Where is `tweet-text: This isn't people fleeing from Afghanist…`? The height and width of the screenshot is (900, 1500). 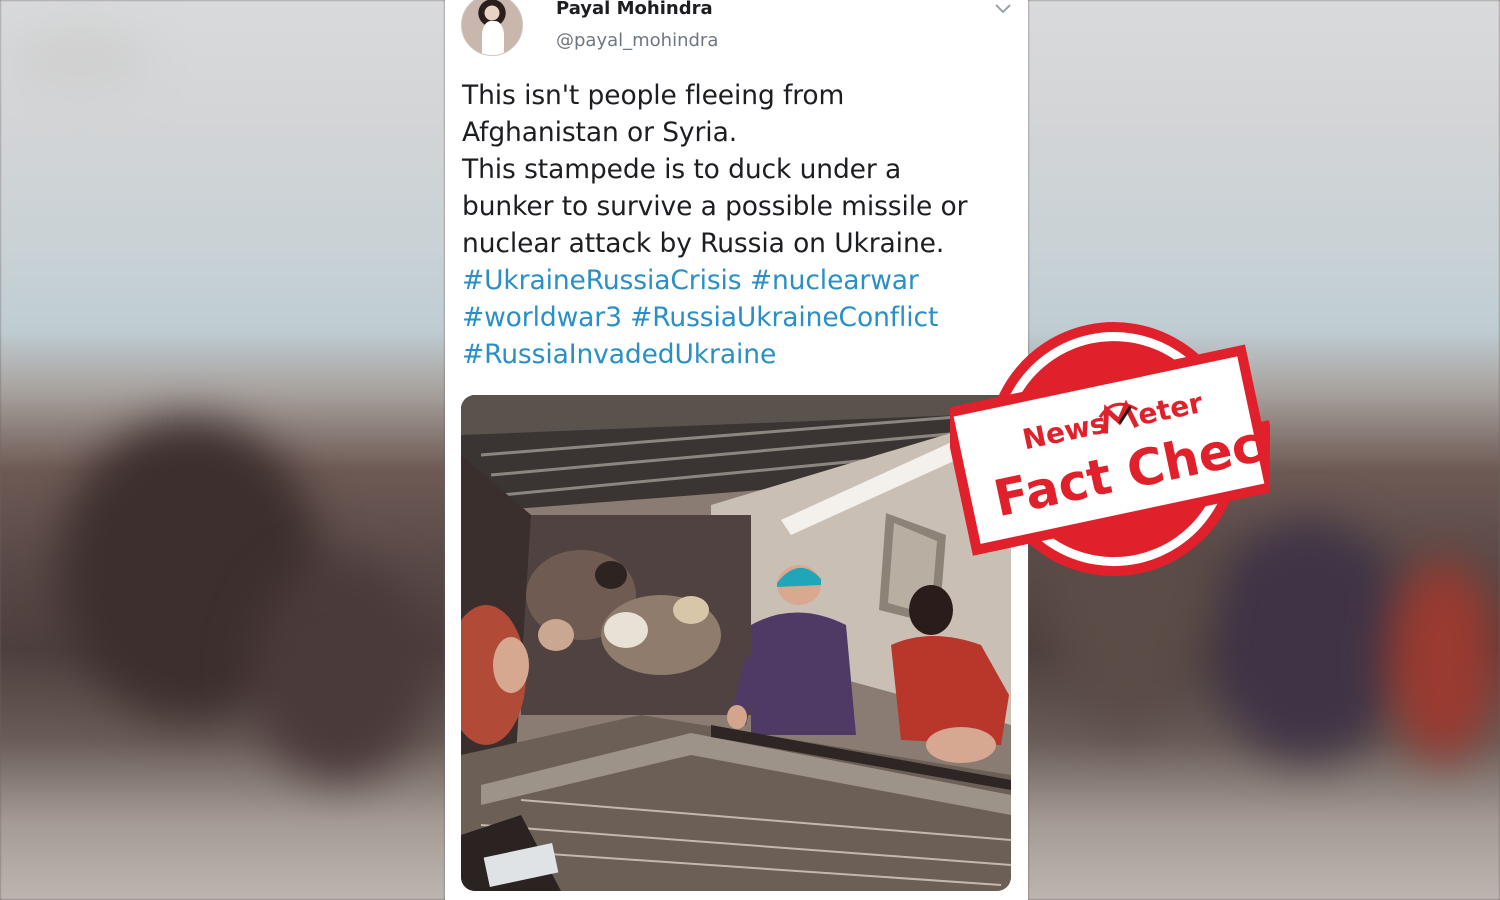 tweet-text: This isn't people fleeing from Afghanist… is located at coordinates (738, 225).